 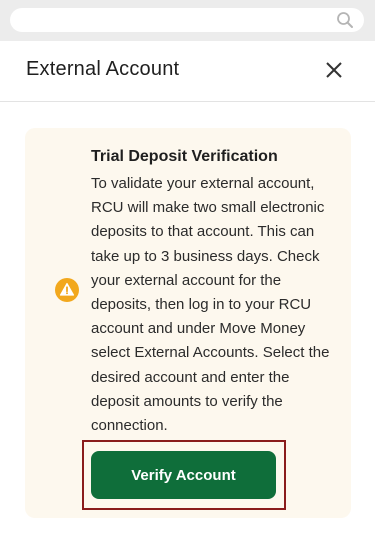 What do you see at coordinates (183, 475) in the screenshot?
I see `verify-account-button: Verify Account` at bounding box center [183, 475].